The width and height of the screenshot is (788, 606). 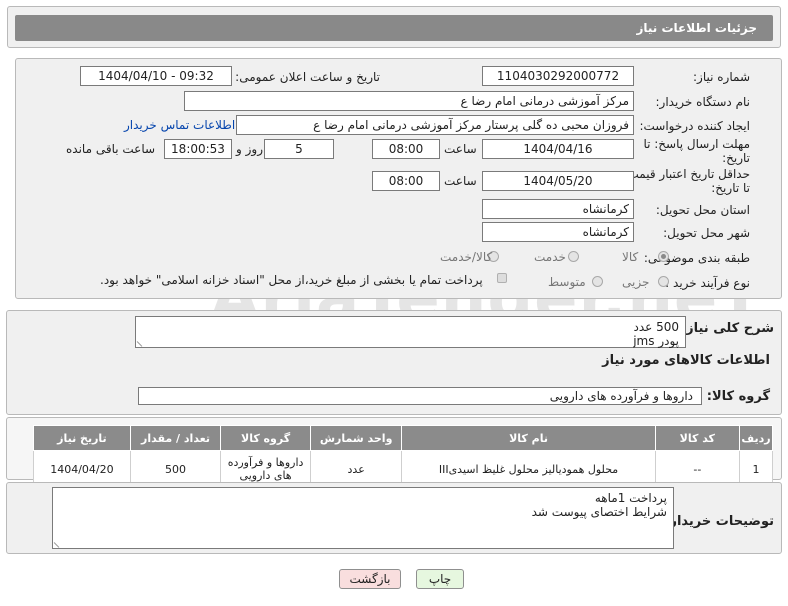 I want to click on summary-label: شرح کلی نیاز:, so click(x=727, y=328).